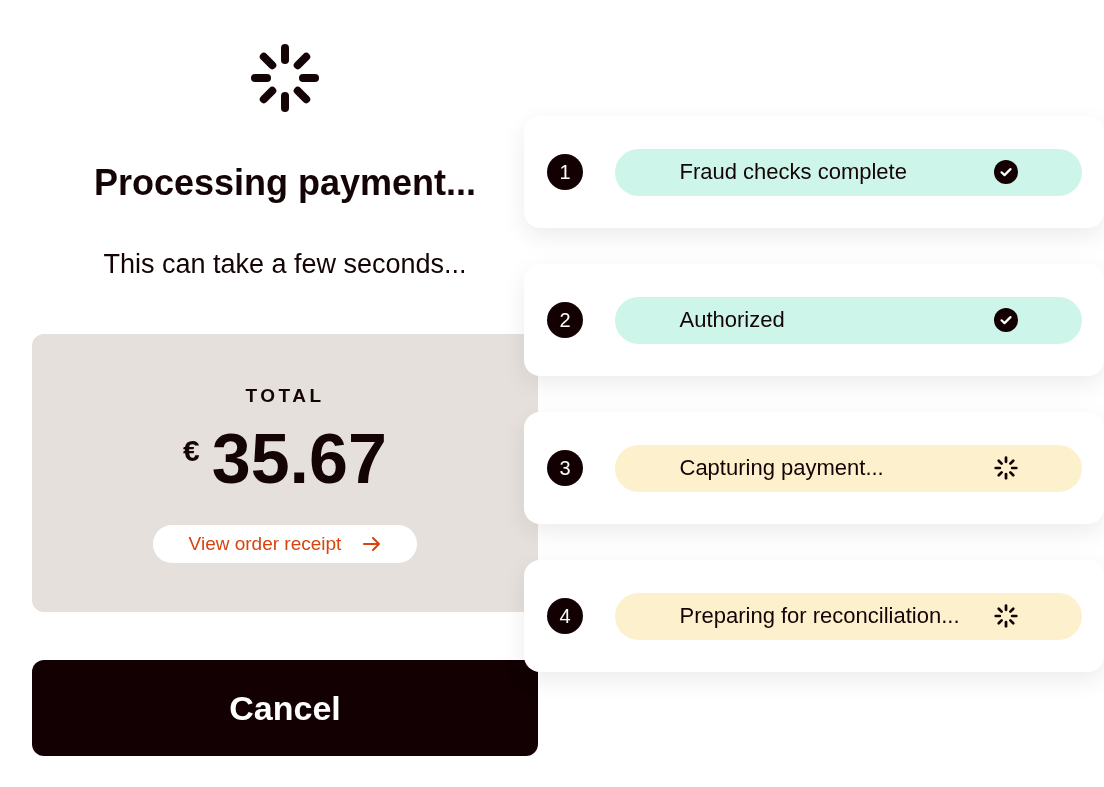 This screenshot has width=1104, height=787. I want to click on step-label: Authorized, so click(732, 320).